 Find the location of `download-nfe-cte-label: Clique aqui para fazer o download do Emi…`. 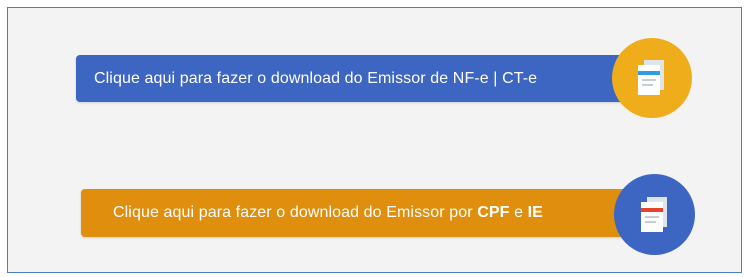

download-nfe-cte-label: Clique aqui para fazer o download do Emi… is located at coordinates (316, 78).